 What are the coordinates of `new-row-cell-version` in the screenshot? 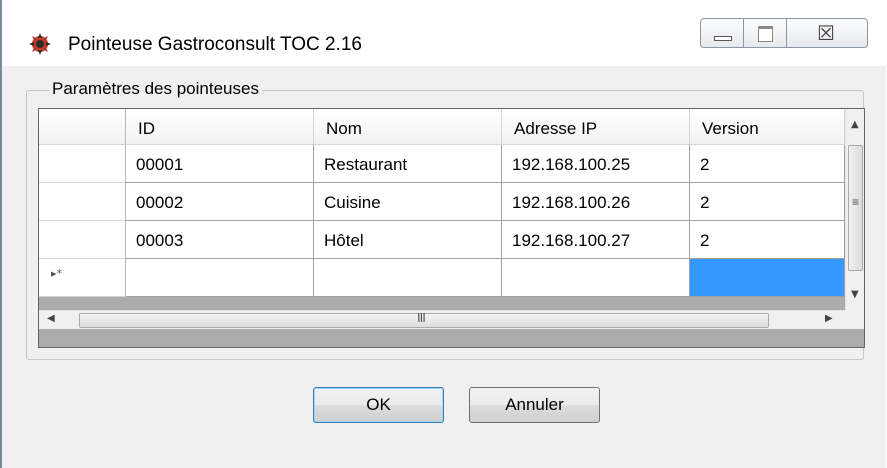 It's located at (767, 278).